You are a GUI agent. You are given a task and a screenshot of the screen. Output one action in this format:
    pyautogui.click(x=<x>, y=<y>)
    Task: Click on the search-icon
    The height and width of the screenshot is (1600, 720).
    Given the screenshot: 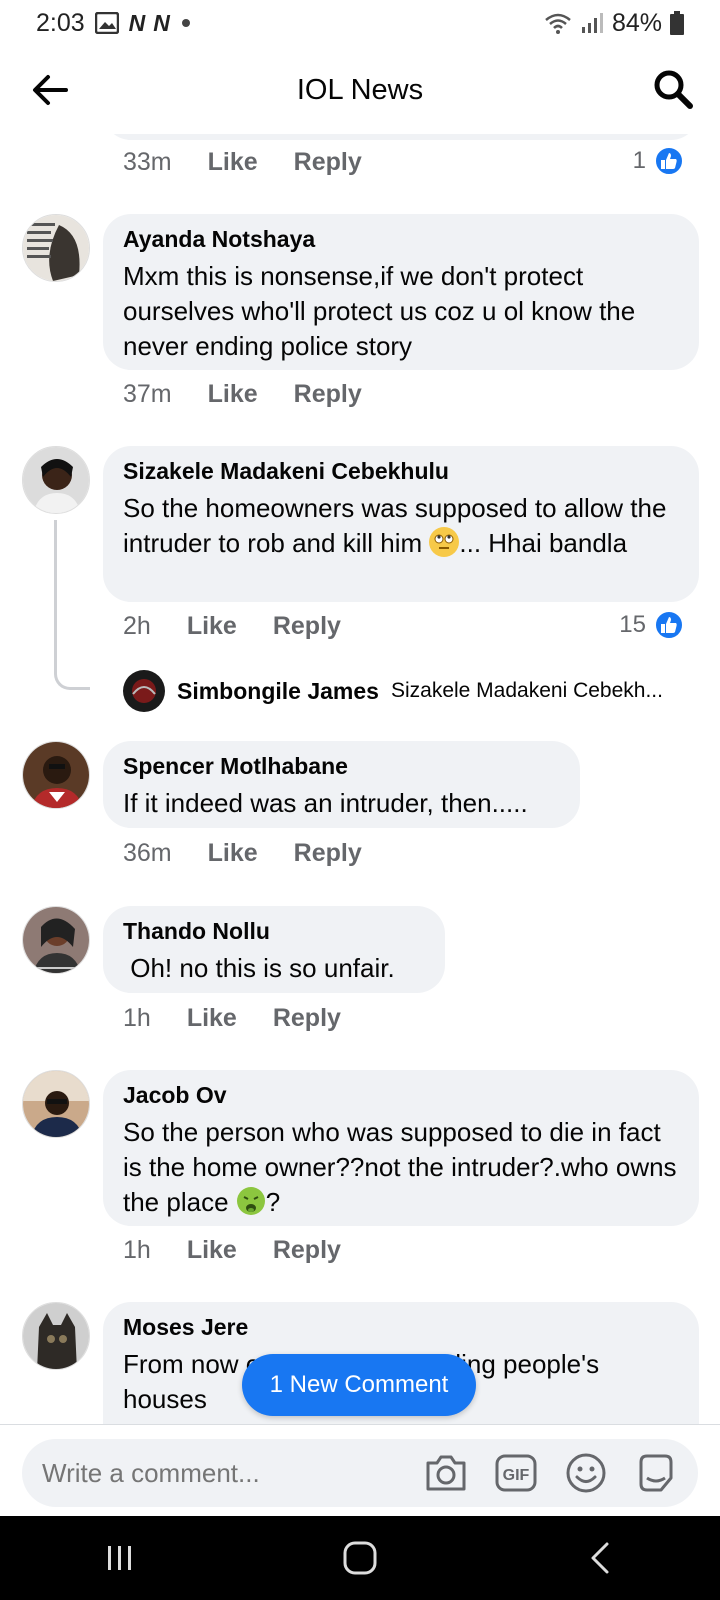 What is the action you would take?
    pyautogui.click(x=673, y=89)
    